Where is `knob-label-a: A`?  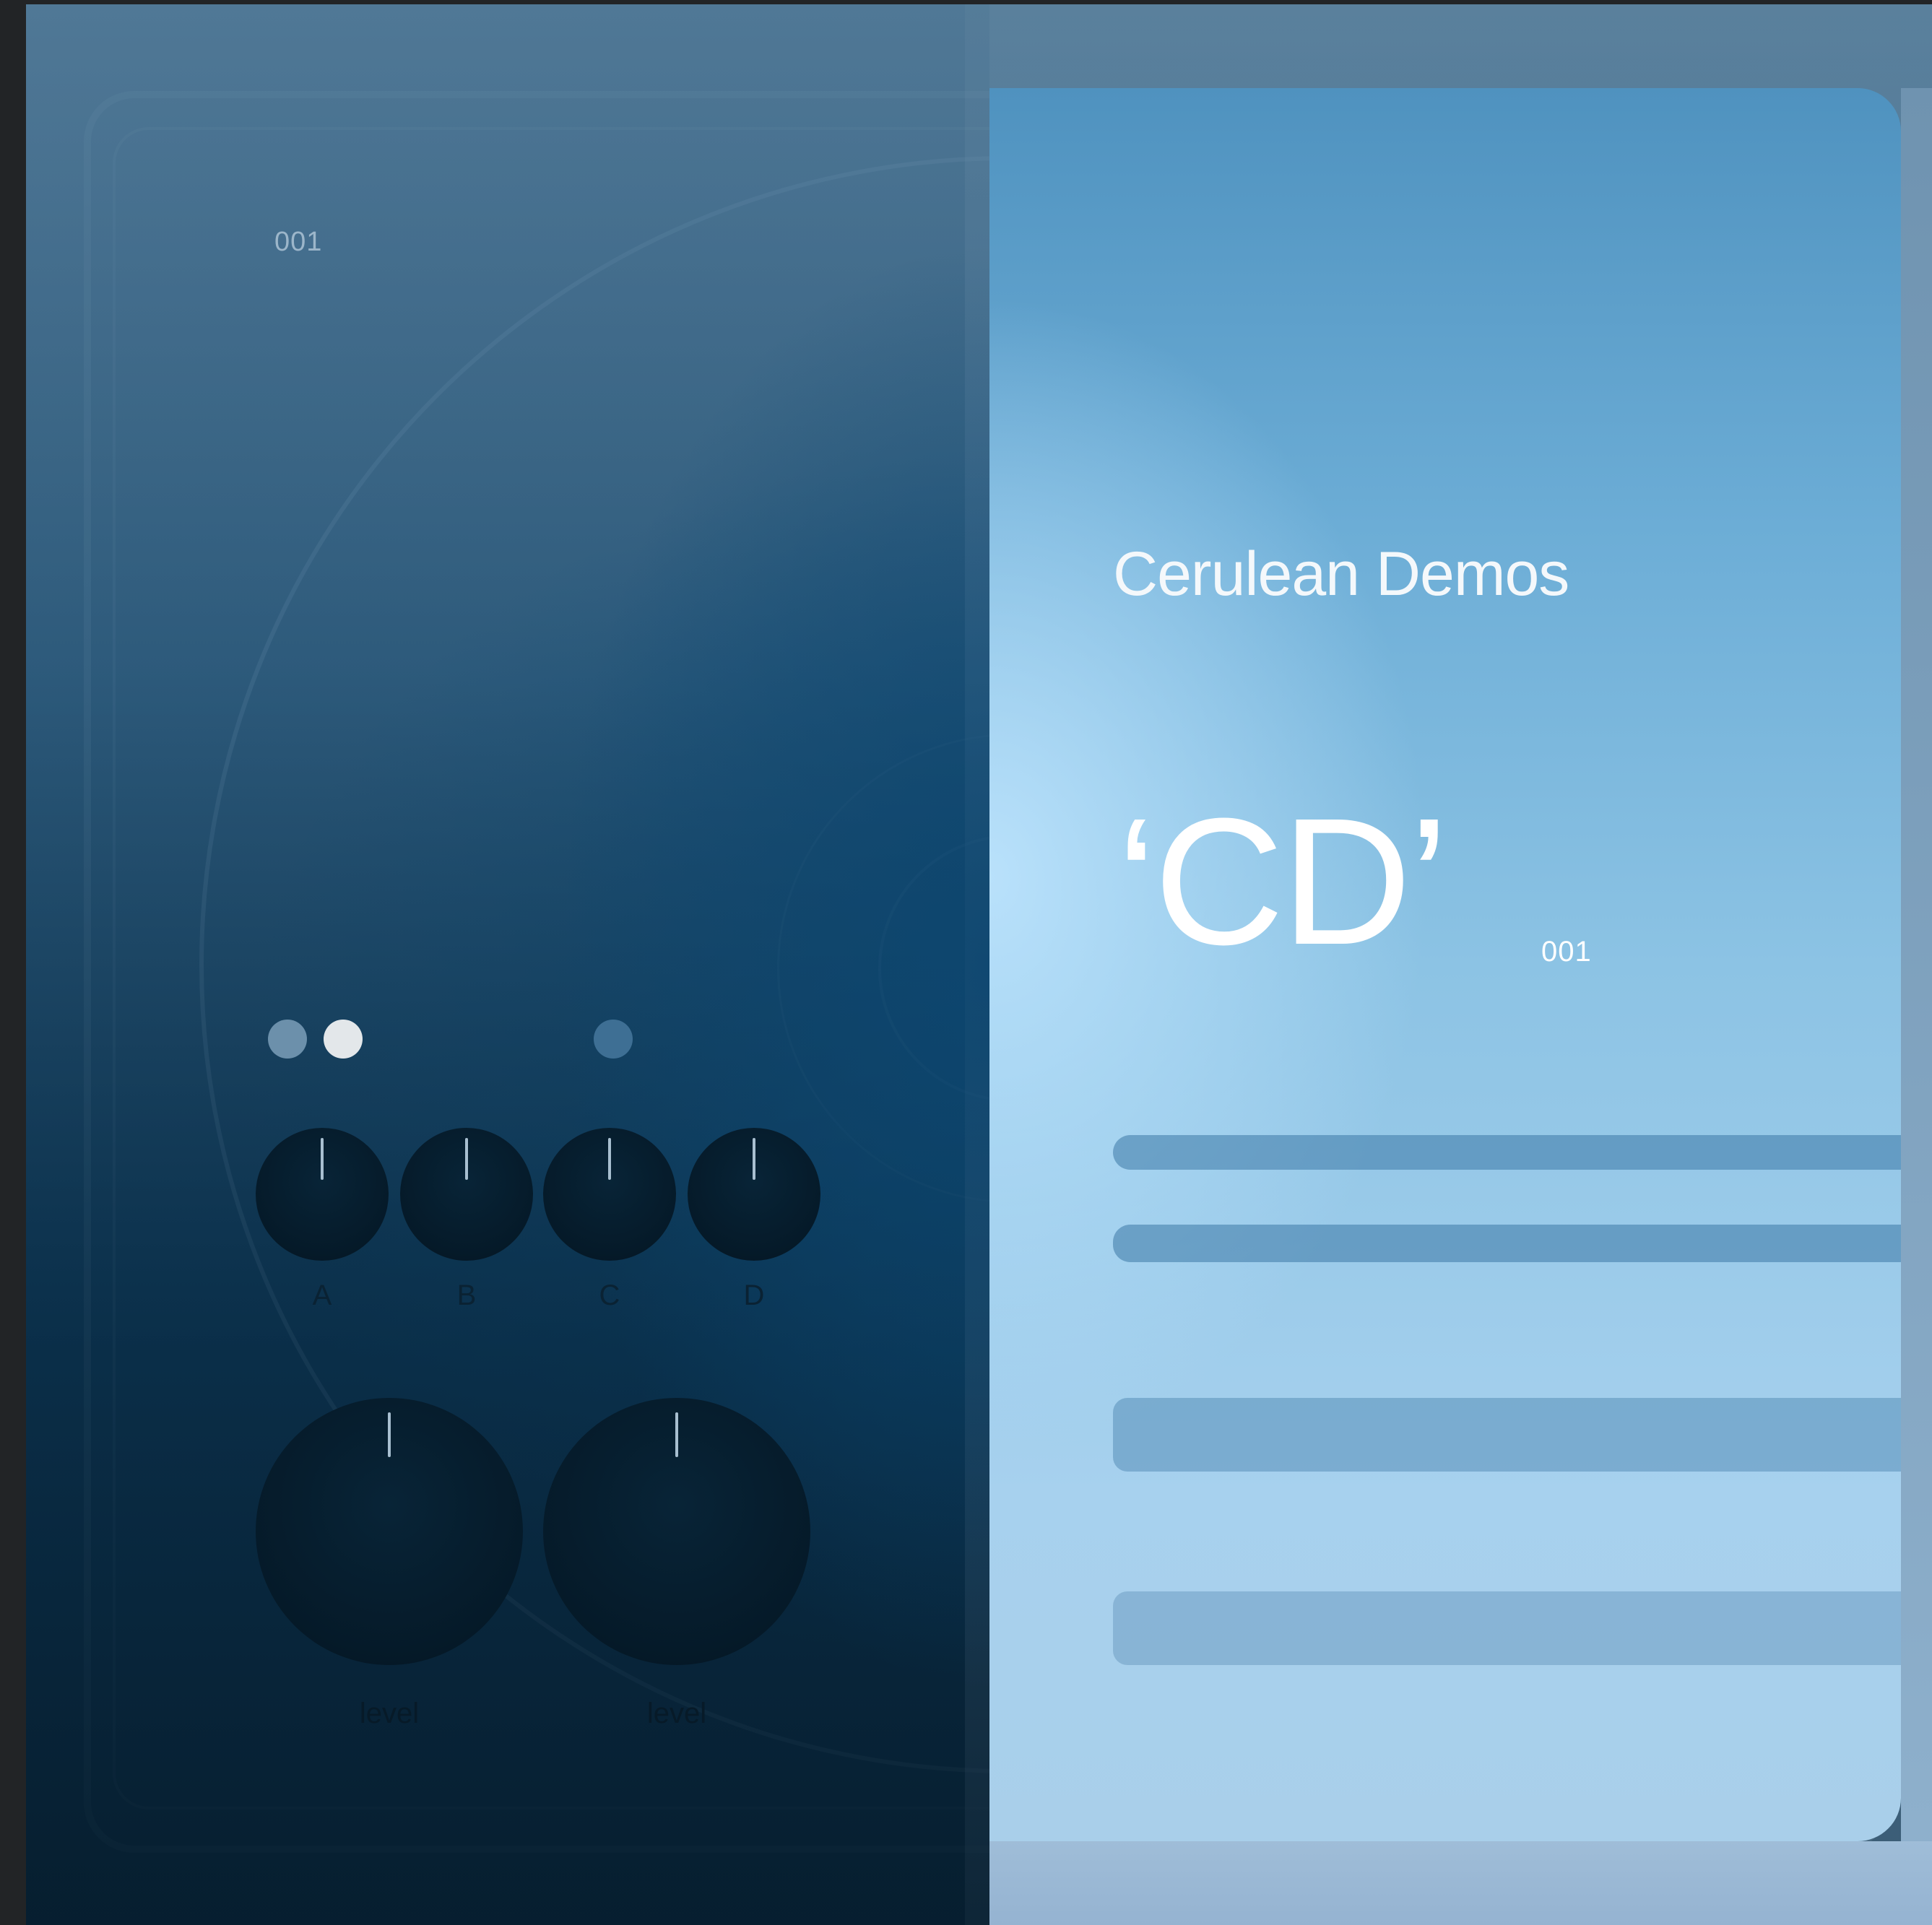
knob-label-a: A is located at coordinates (322, 1295).